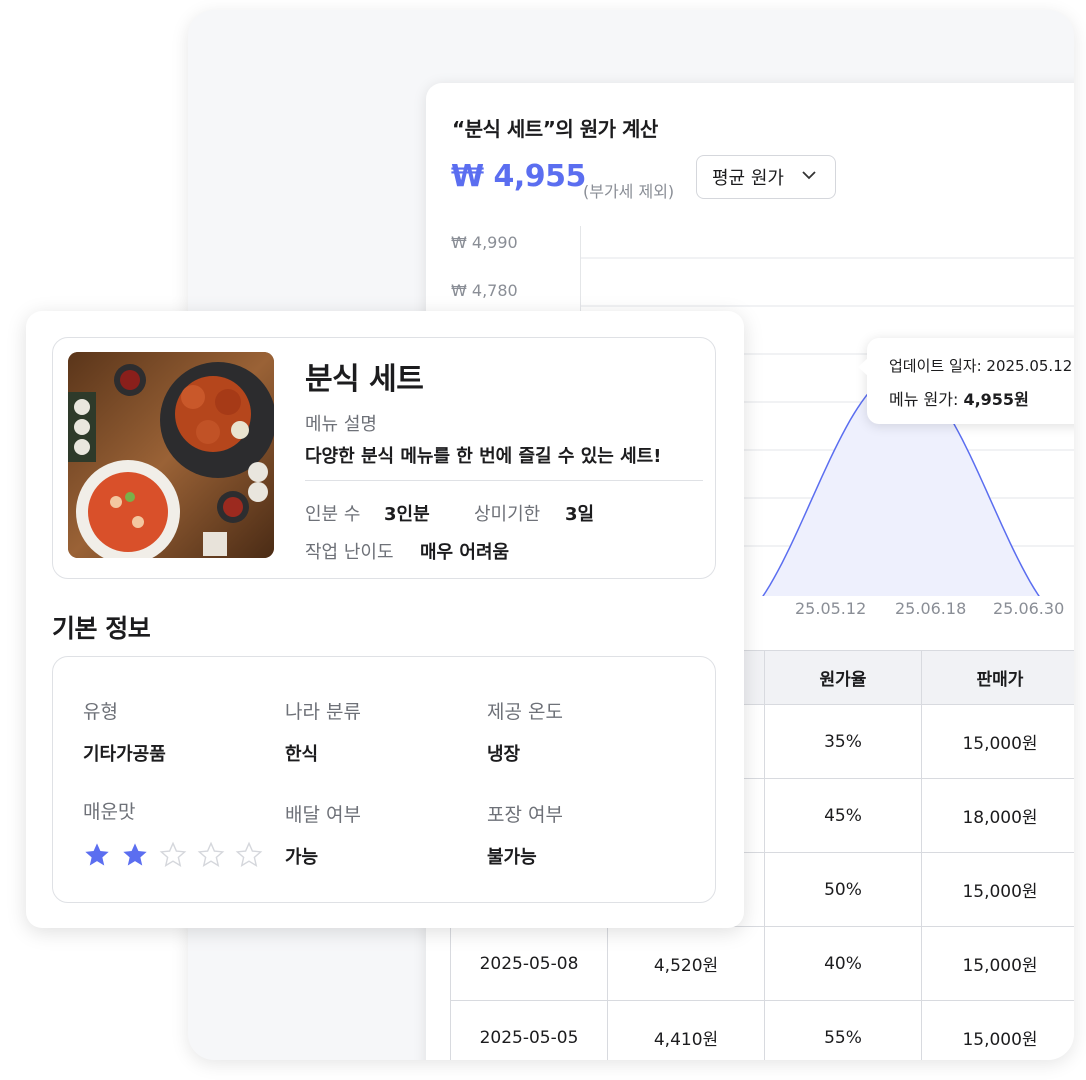 Image resolution: width=1086 pixels, height=1080 pixels. I want to click on shelf-life-value: 3일, so click(580, 514).